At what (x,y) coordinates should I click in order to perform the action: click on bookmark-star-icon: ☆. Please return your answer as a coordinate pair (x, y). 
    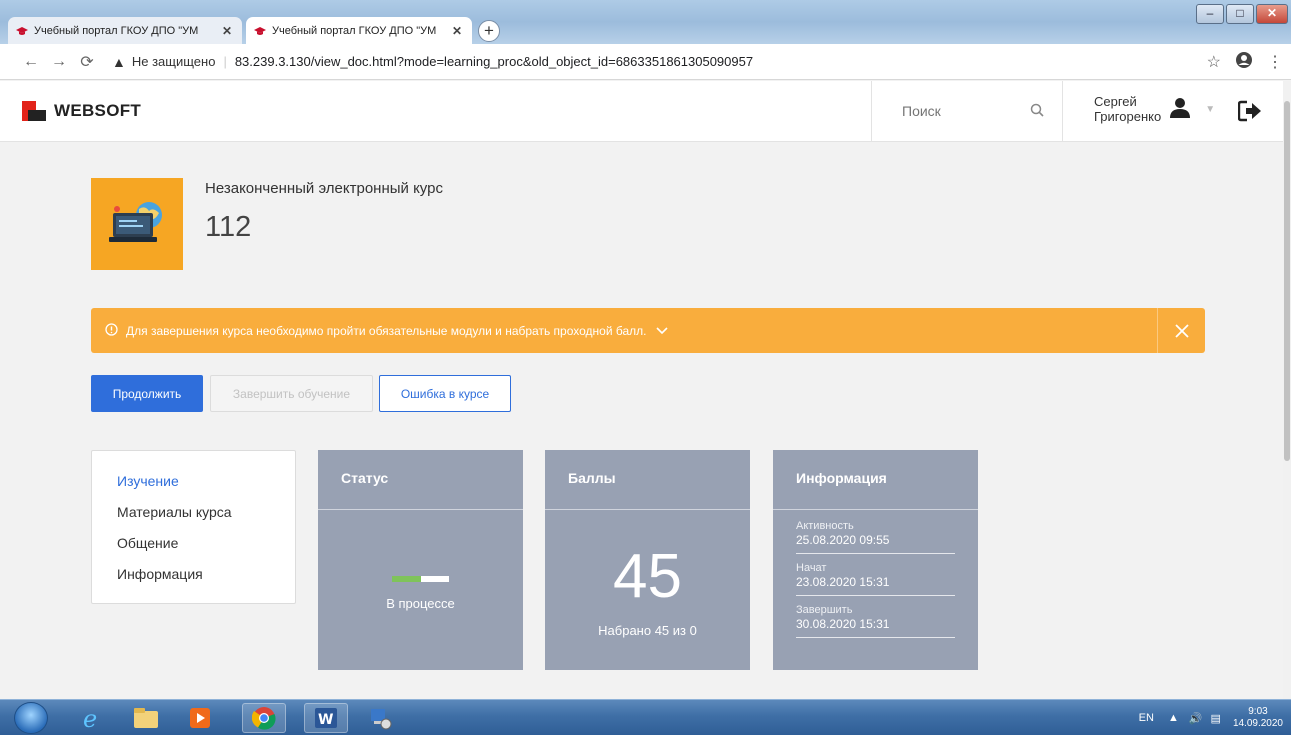
    Looking at the image, I should click on (1214, 62).